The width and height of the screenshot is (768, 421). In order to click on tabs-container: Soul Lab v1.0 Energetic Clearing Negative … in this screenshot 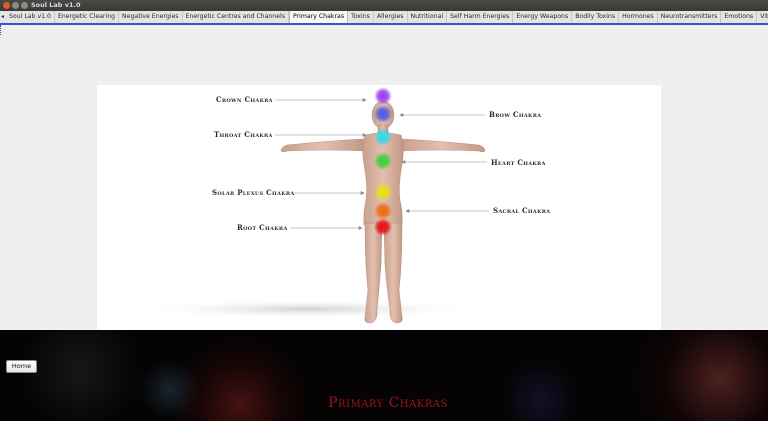, I will do `click(387, 17)`.